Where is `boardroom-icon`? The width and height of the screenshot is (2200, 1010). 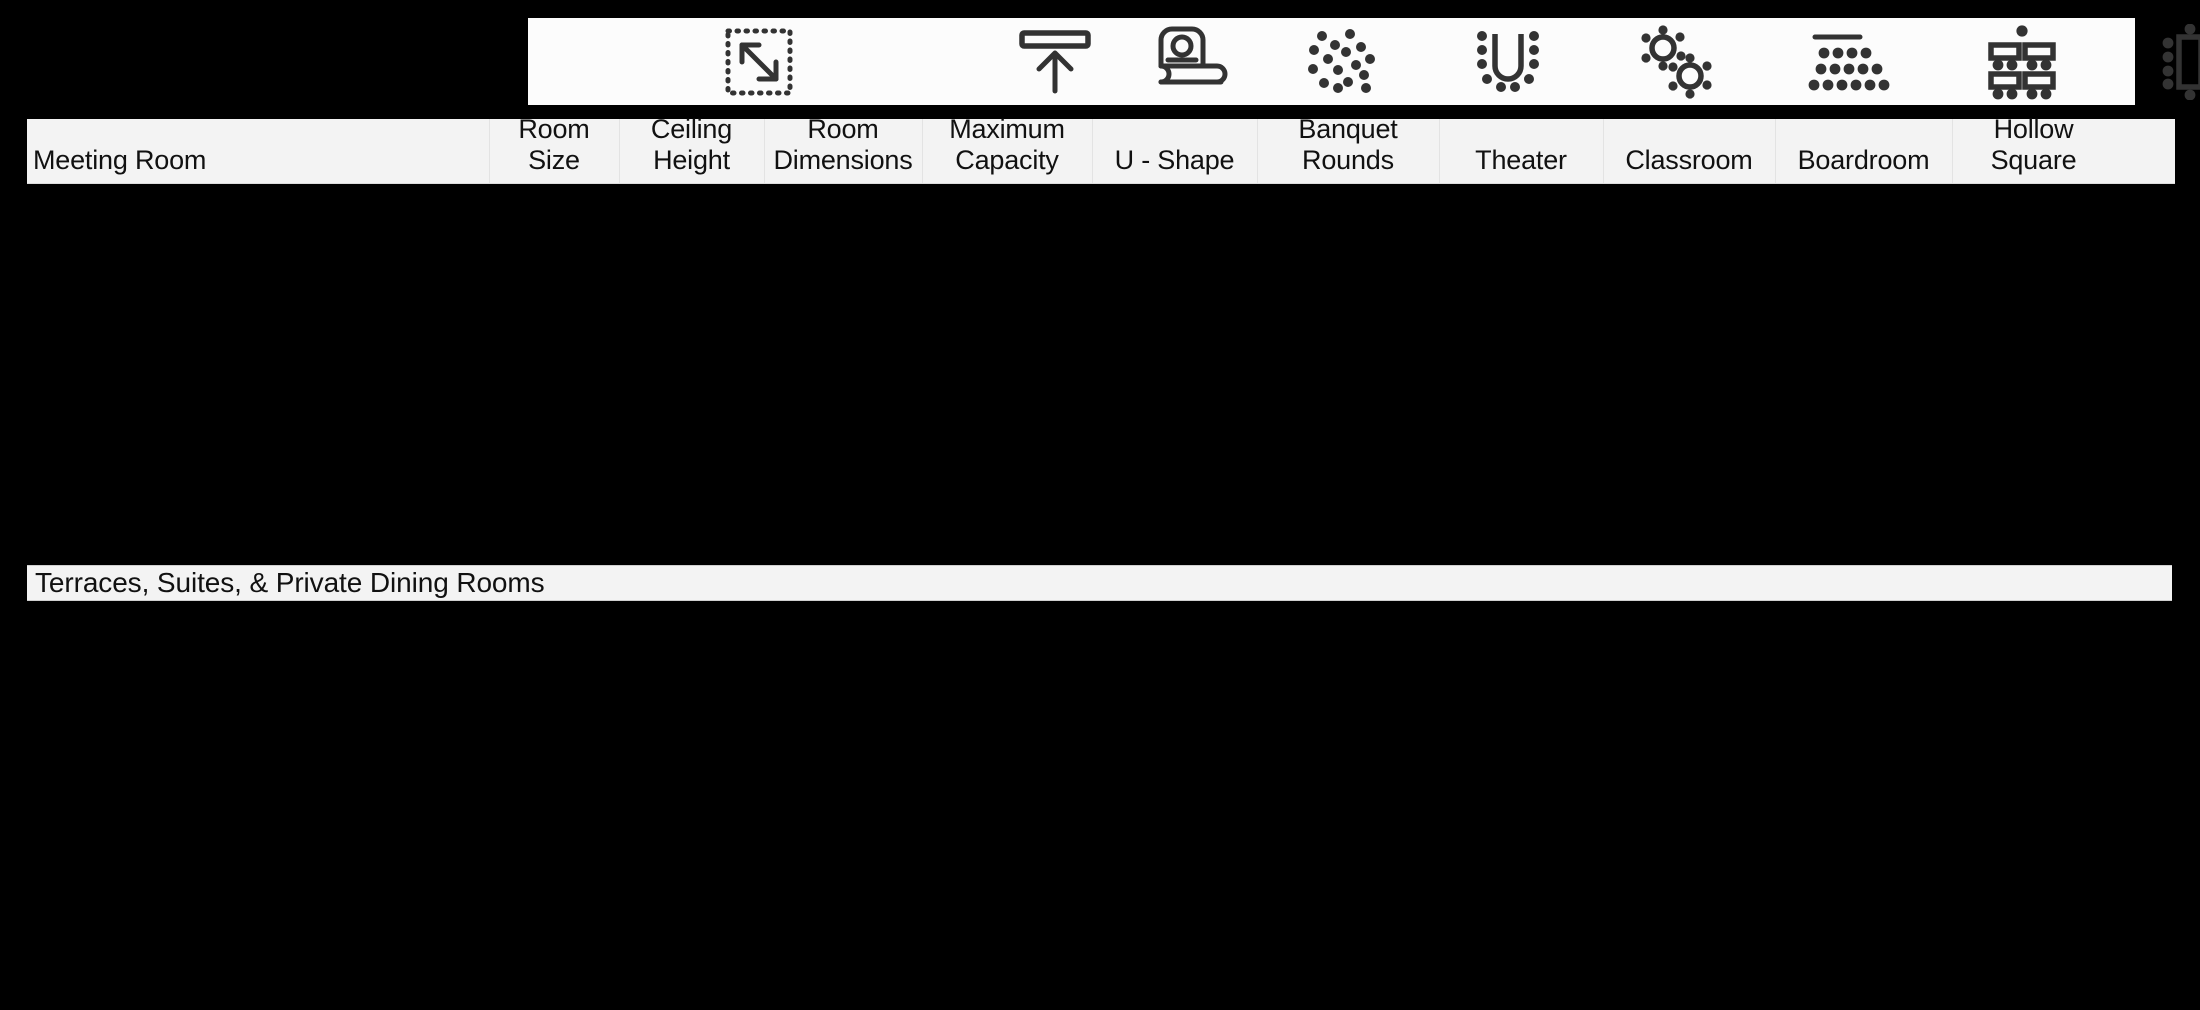
boardroom-icon is located at coordinates (2152, 61).